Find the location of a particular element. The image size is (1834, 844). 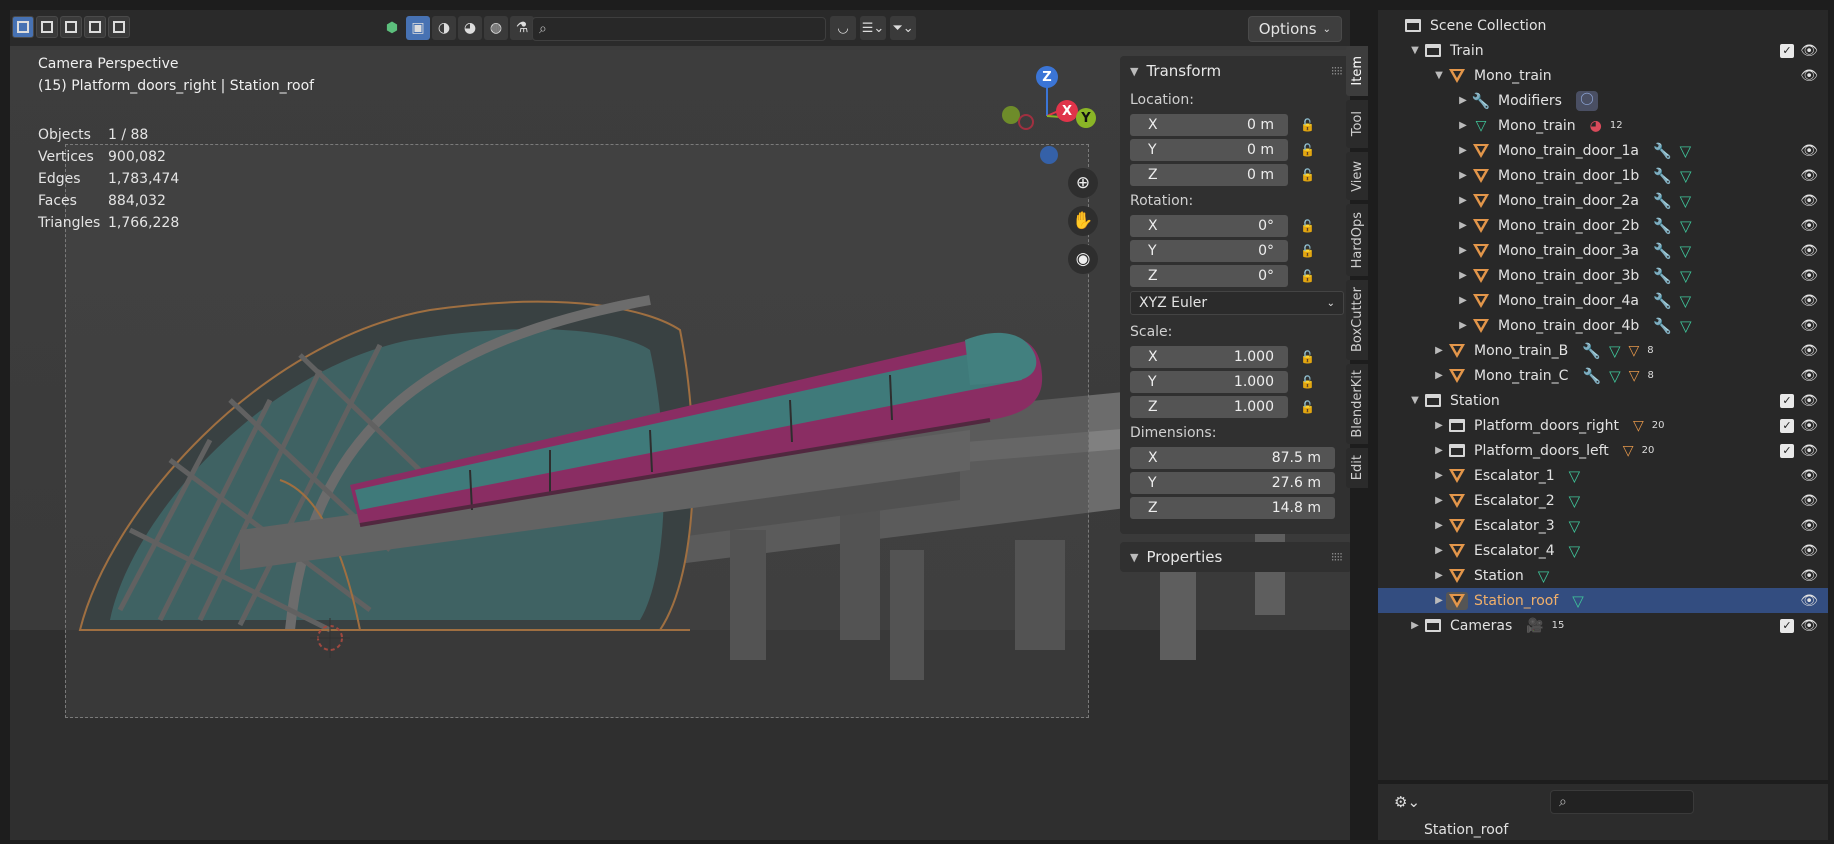

outliner-row-door-2b: ▶ Mono_train_door_2b 🔧 ▽ 👁 is located at coordinates (1603, 225).